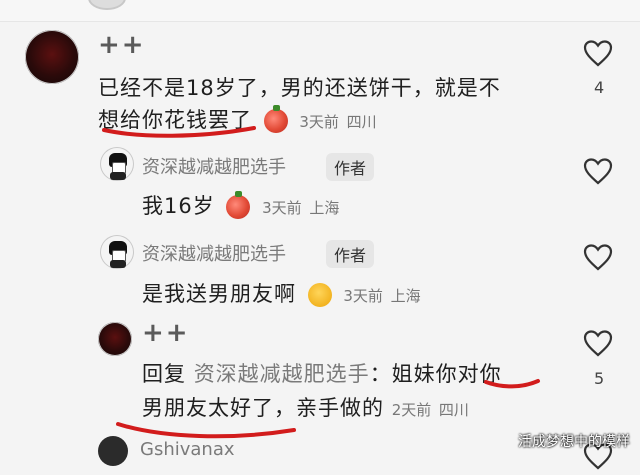  I want to click on previous-comment-edge, so click(320, 11).